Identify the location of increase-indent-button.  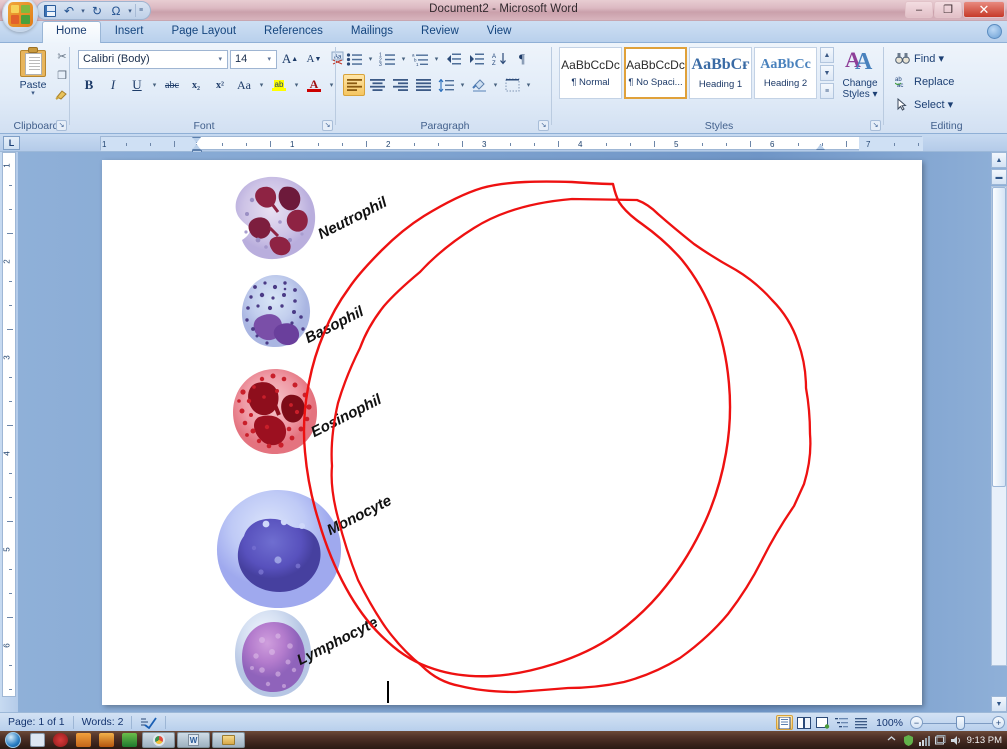
(476, 59).